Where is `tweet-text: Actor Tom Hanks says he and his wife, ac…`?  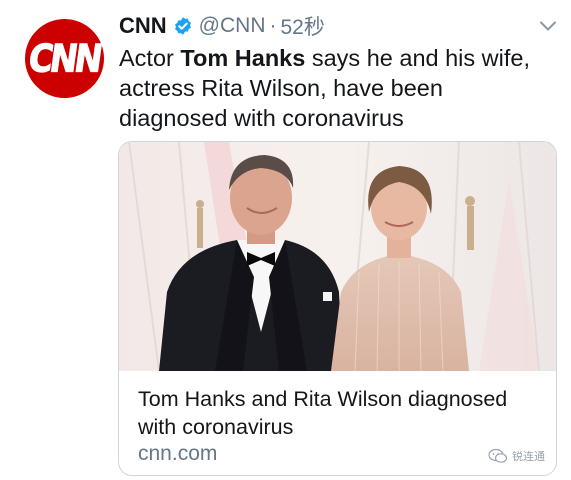 tweet-text: Actor Tom Hanks says he and his wife, ac… is located at coordinates (339, 88).